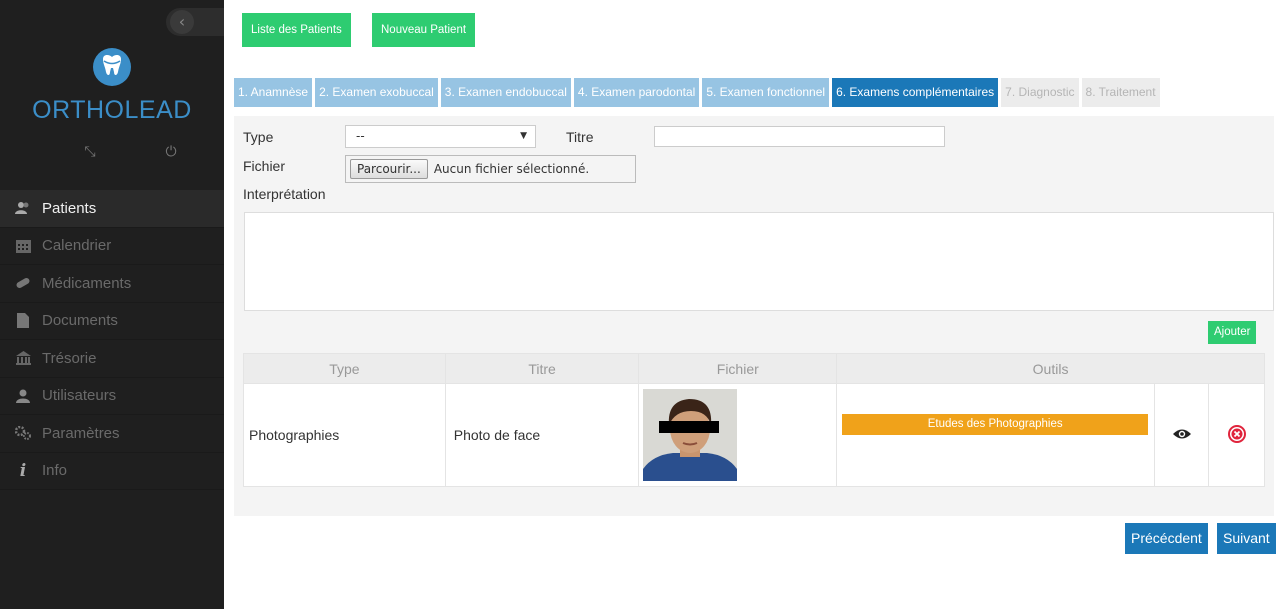 The image size is (1288, 609). What do you see at coordinates (690, 435) in the screenshot?
I see `patient-photo-thumbnail` at bounding box center [690, 435].